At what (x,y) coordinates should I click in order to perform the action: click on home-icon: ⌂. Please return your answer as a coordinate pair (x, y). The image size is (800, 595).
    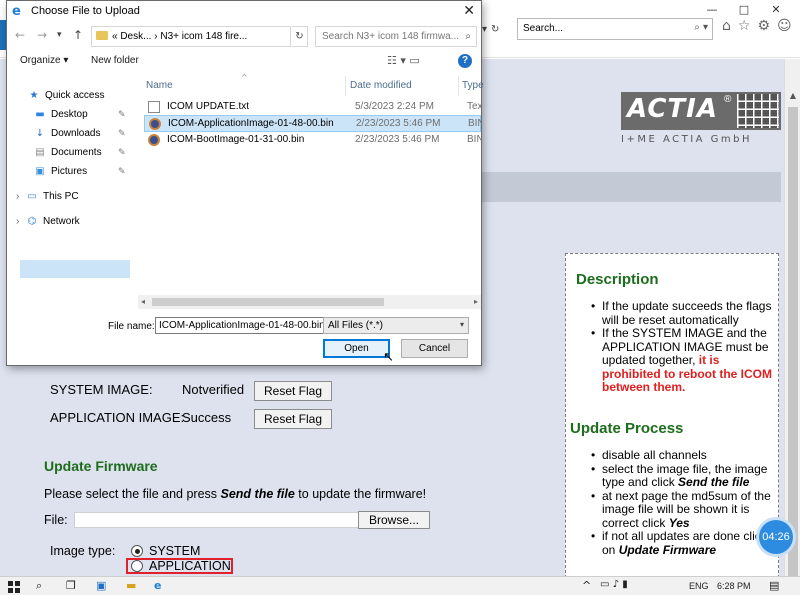
    Looking at the image, I should click on (726, 26).